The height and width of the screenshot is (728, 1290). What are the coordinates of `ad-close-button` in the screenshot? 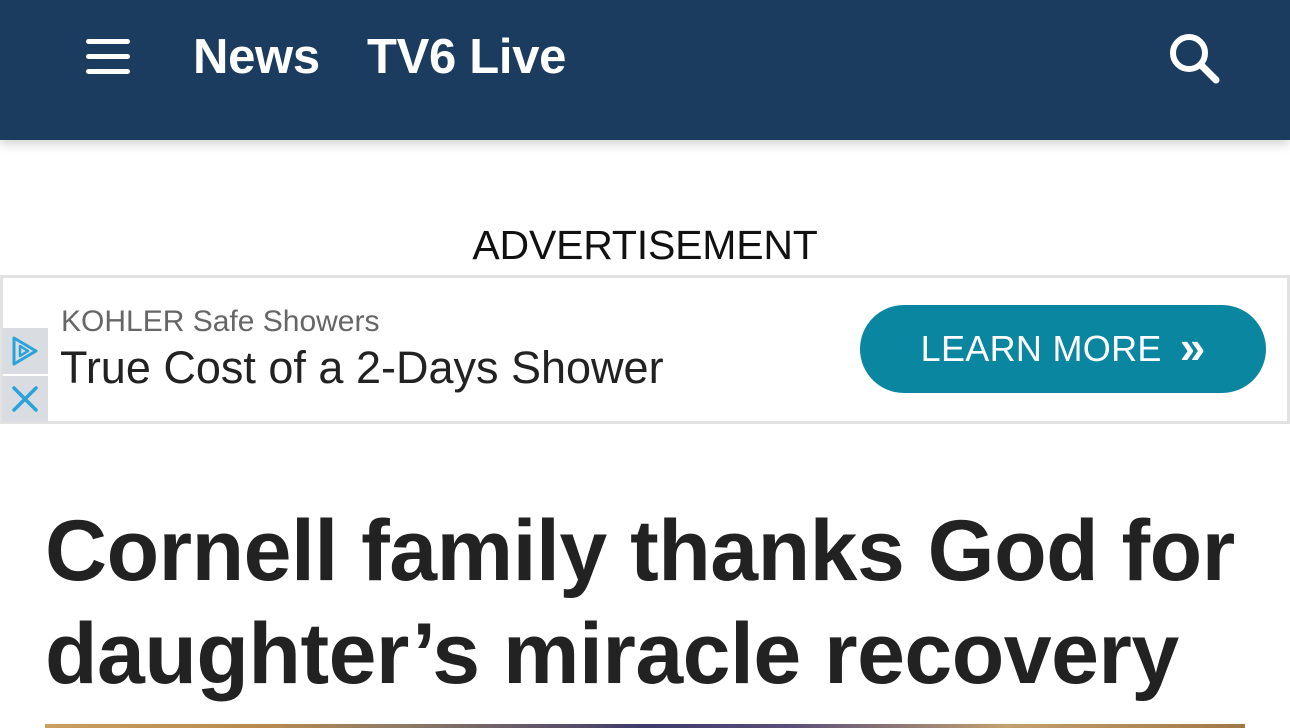 It's located at (25, 399).